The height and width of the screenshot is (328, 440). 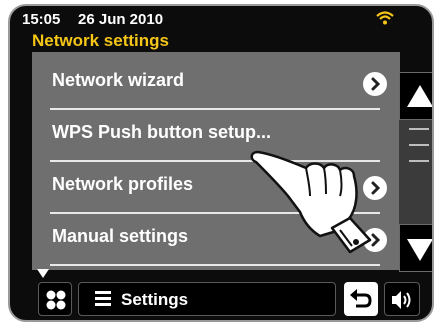 I want to click on menu-item-label: Network profiles, so click(x=123, y=184).